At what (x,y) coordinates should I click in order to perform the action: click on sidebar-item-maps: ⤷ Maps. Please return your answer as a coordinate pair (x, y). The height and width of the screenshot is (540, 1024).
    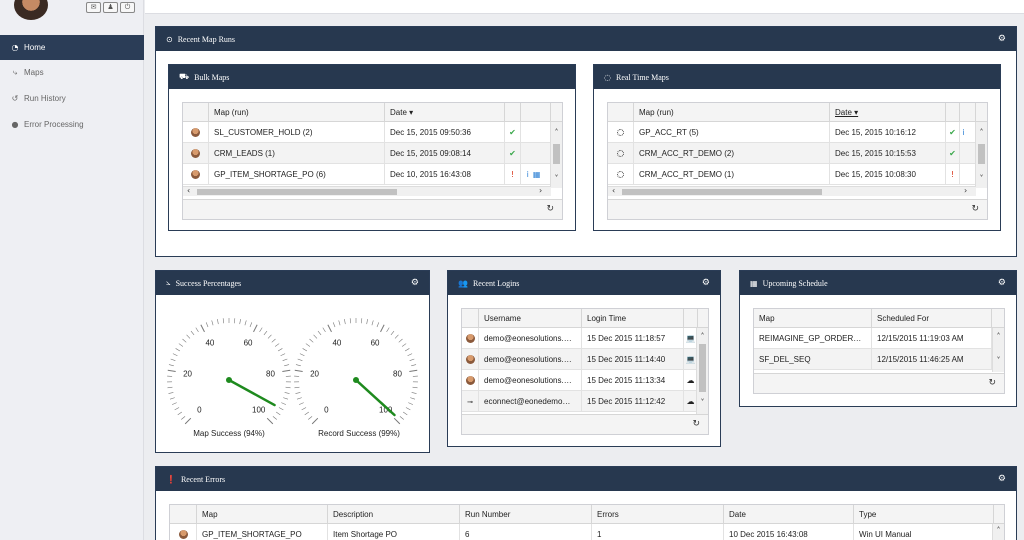
    Looking at the image, I should click on (72, 72).